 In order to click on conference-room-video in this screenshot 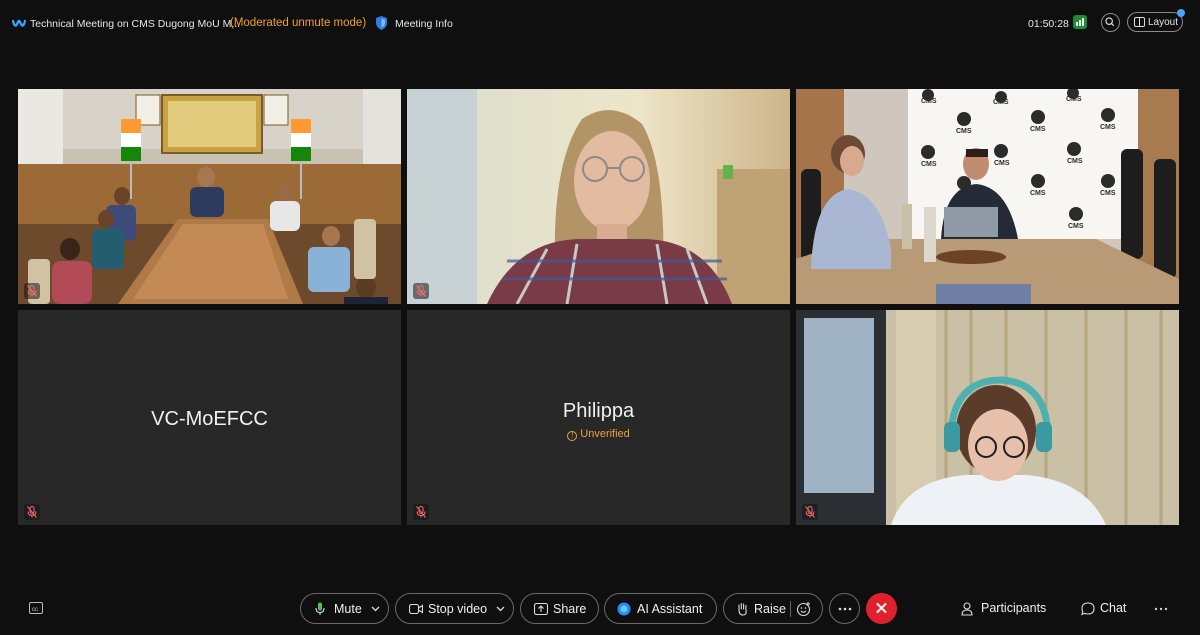, I will do `click(209, 196)`.